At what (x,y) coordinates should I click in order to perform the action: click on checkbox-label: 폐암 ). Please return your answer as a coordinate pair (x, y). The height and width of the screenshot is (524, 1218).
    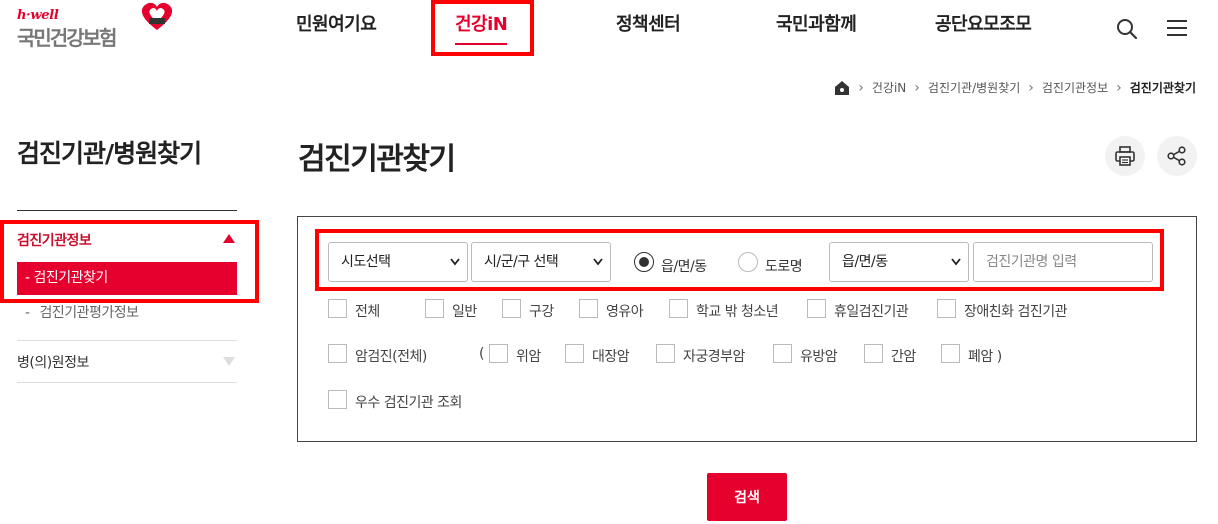
    Looking at the image, I should click on (985, 357).